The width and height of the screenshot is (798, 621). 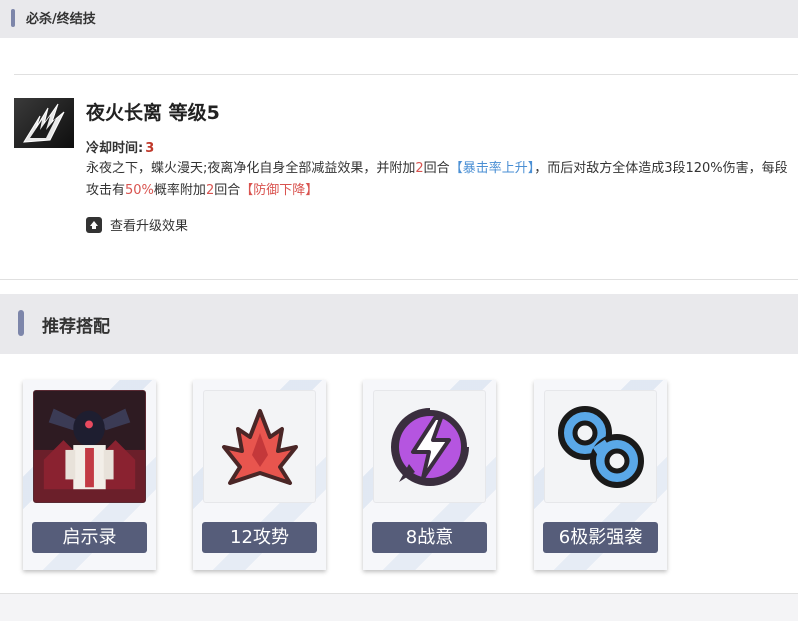 What do you see at coordinates (44, 123) in the screenshot?
I see `dark-claw-icon` at bounding box center [44, 123].